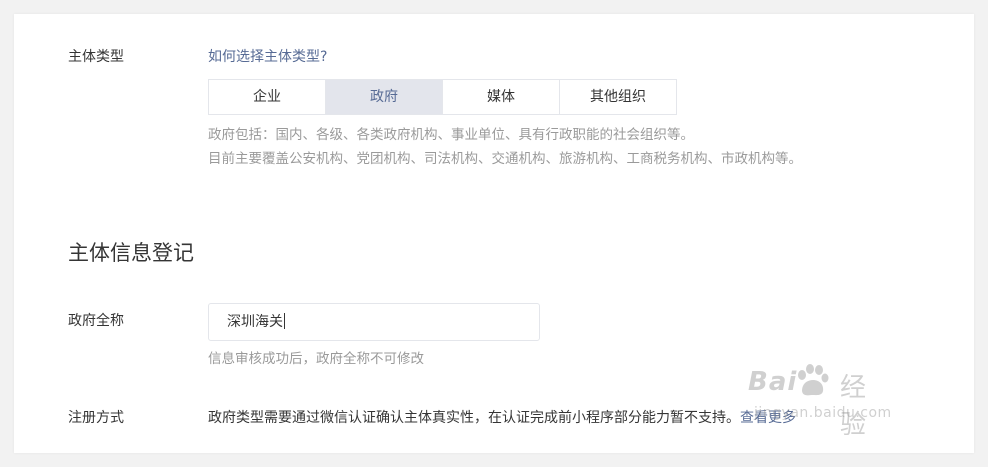 The height and width of the screenshot is (467, 988). I want to click on full-name-hint: 信息审核成功后，政府全称不可修改, so click(316, 359).